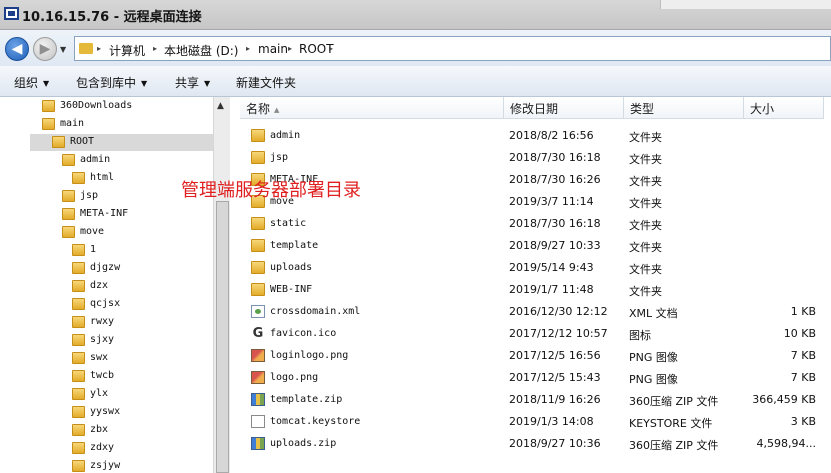  What do you see at coordinates (106, 358) in the screenshot?
I see `tree-item: swx` at bounding box center [106, 358].